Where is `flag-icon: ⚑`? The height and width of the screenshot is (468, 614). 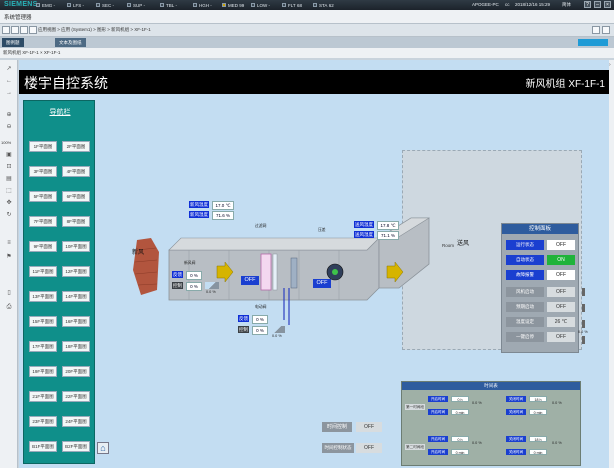 flag-icon: ⚑ is located at coordinates (9, 257).